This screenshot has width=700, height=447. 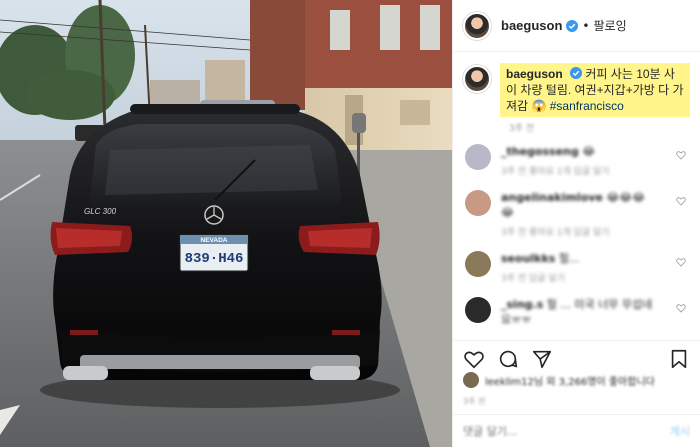 I want to click on caption-avatar, so click(x=477, y=79).